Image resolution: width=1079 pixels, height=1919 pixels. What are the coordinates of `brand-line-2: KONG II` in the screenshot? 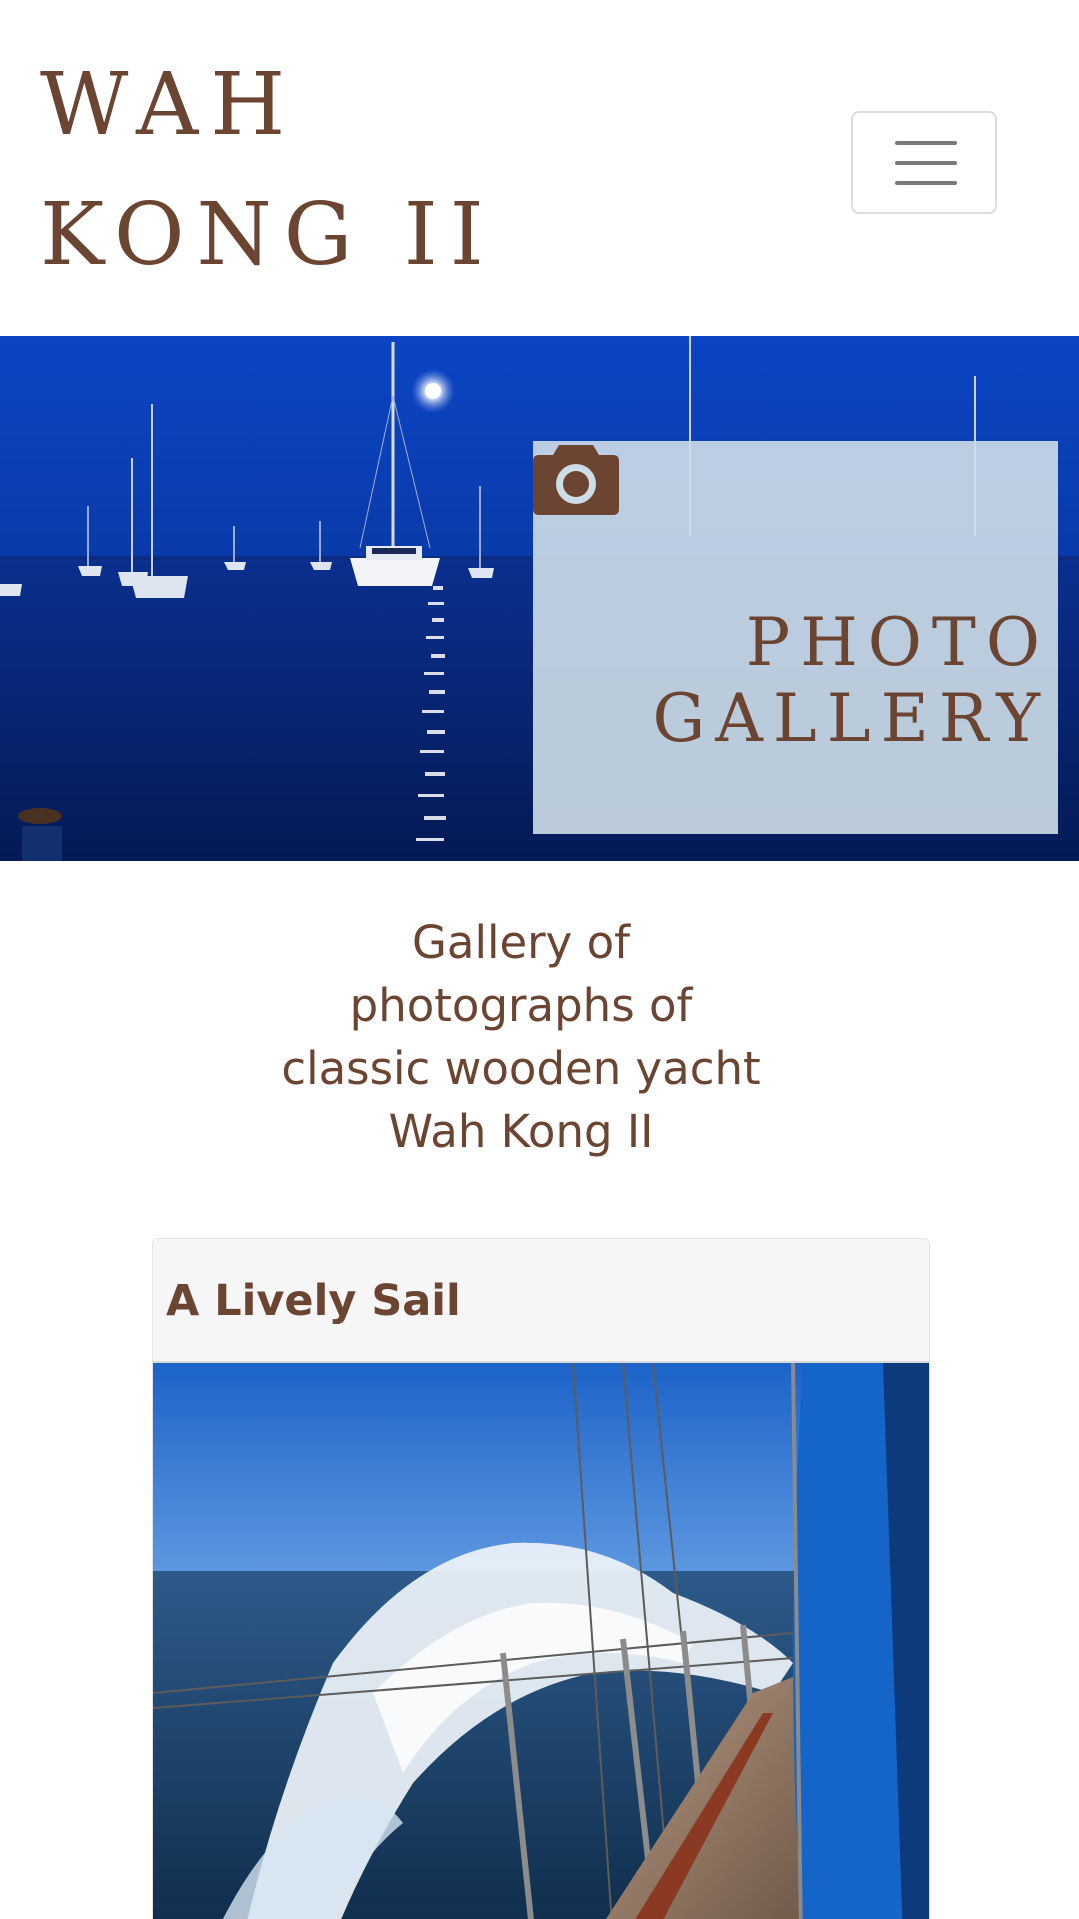 It's located at (268, 235).